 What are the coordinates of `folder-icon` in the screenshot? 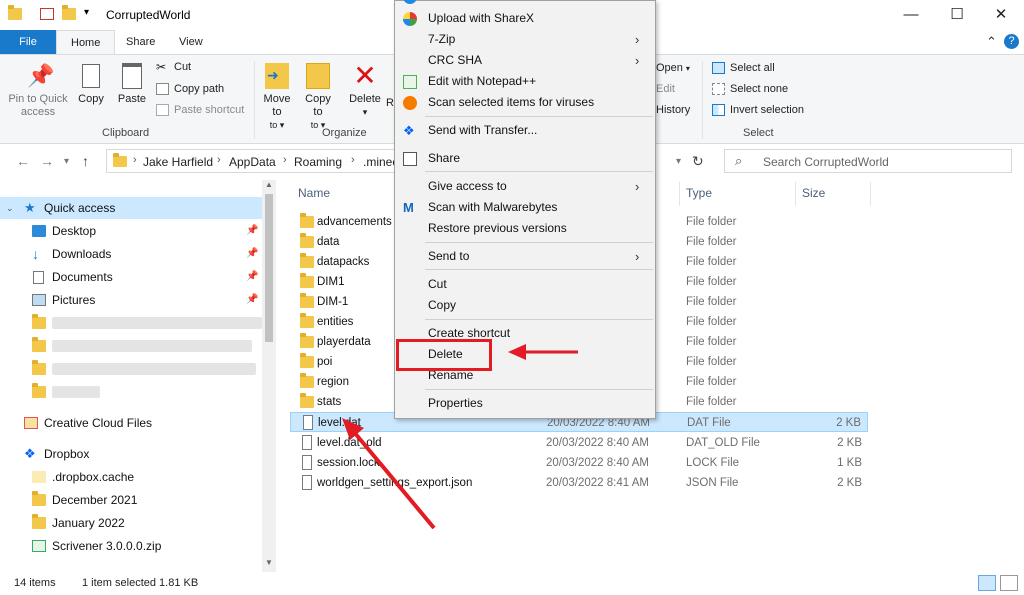 It's located at (307, 280).